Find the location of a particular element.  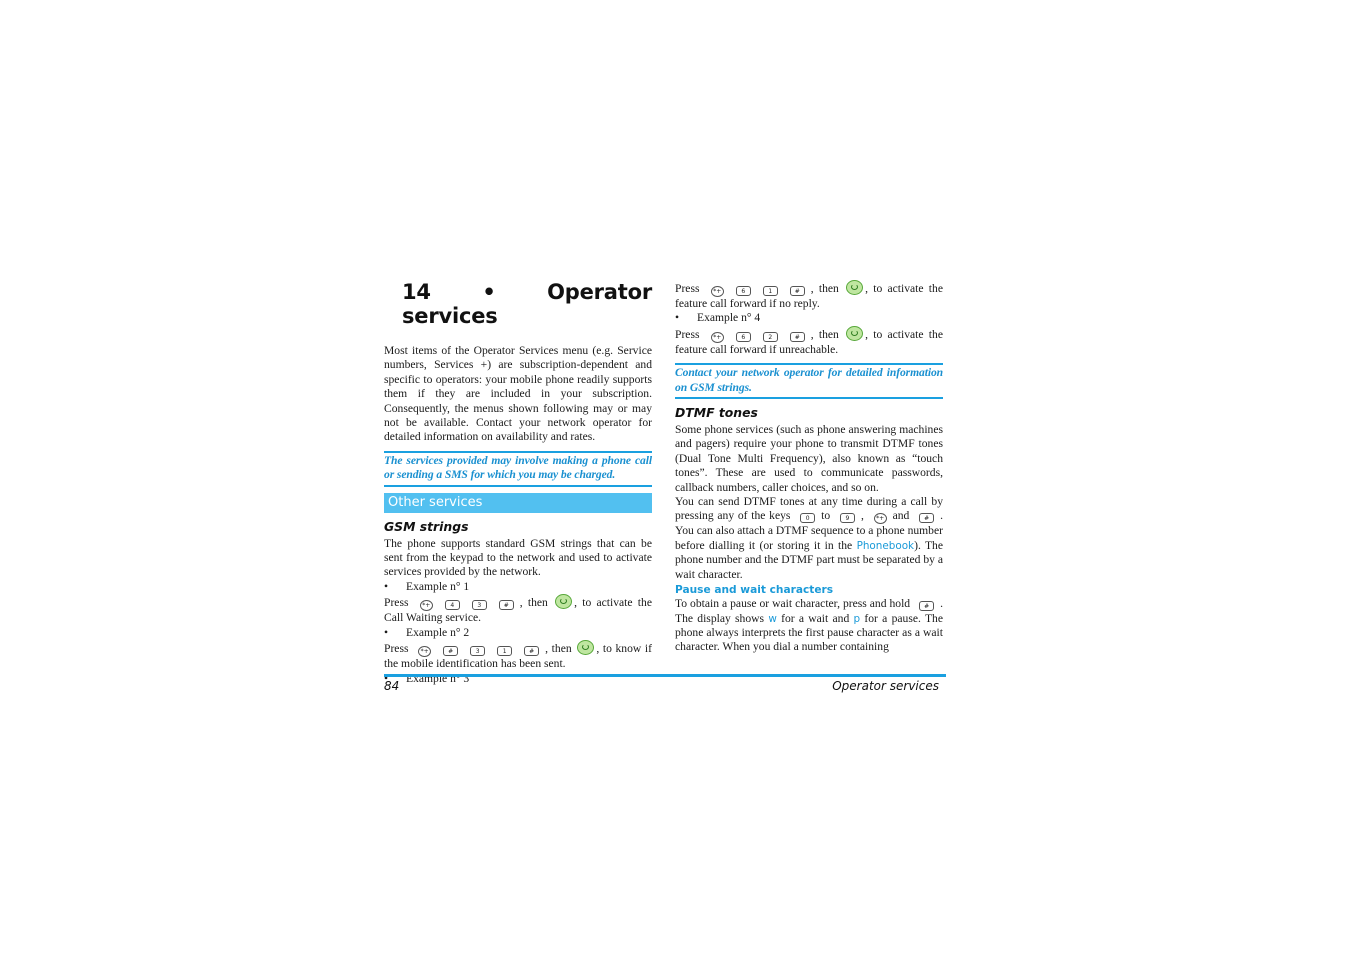

key-9-icon: 9 is located at coordinates (847, 518).